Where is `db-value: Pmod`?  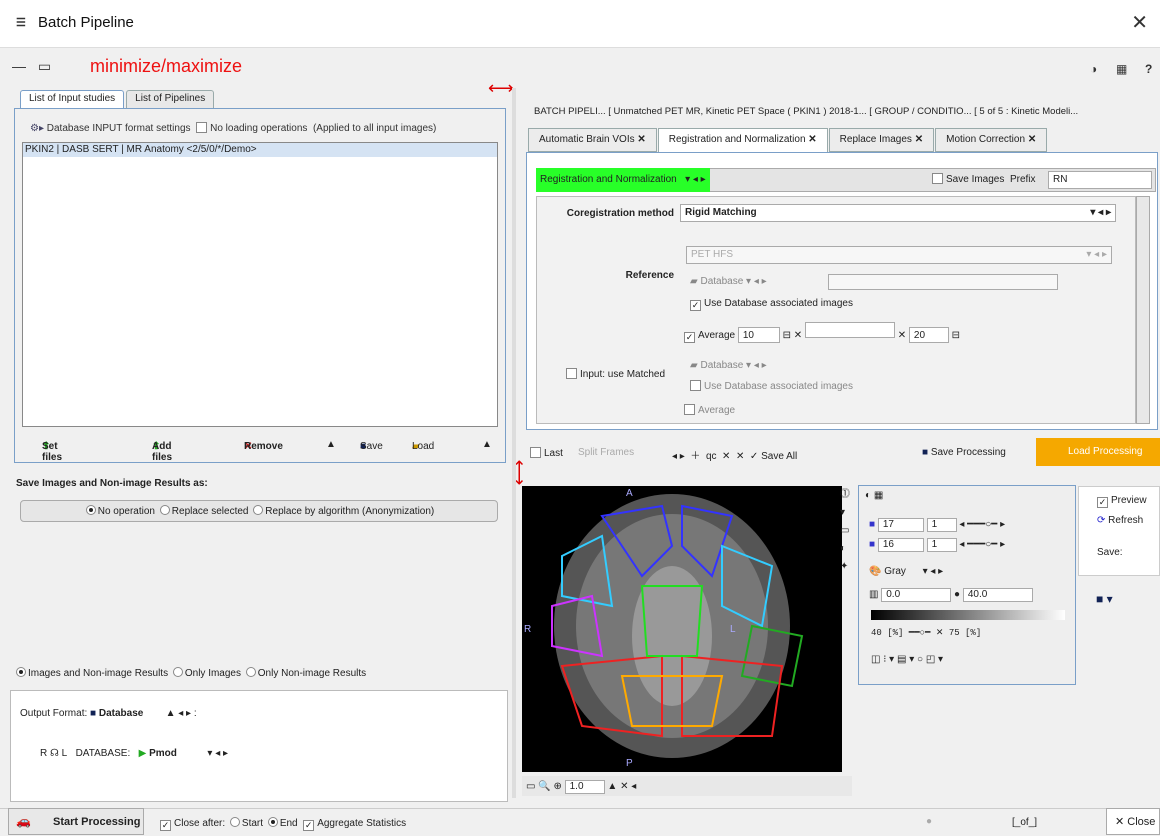
db-value: Pmod is located at coordinates (163, 753).